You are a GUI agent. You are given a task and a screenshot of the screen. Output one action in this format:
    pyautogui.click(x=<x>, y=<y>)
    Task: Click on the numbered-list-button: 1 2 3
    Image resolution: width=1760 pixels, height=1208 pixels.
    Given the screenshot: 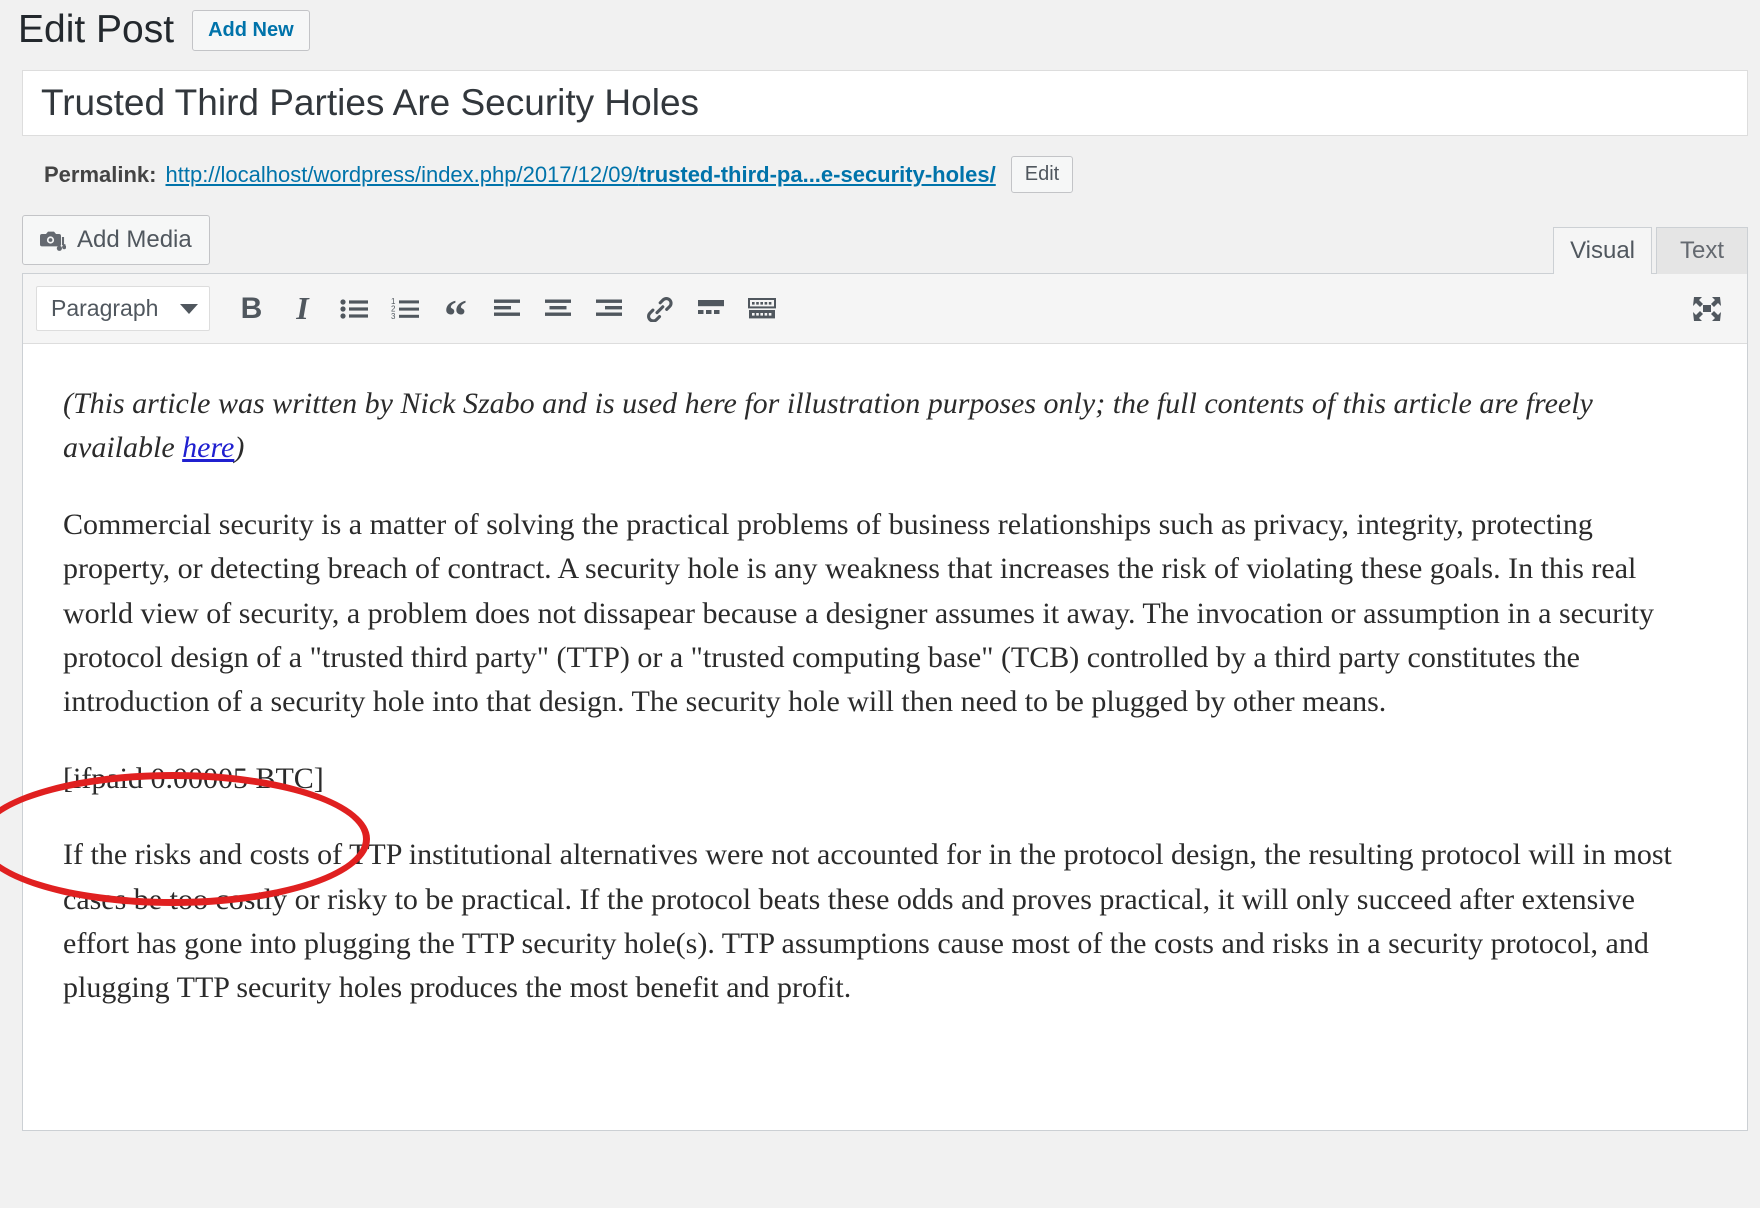 What is the action you would take?
    pyautogui.click(x=404, y=308)
    